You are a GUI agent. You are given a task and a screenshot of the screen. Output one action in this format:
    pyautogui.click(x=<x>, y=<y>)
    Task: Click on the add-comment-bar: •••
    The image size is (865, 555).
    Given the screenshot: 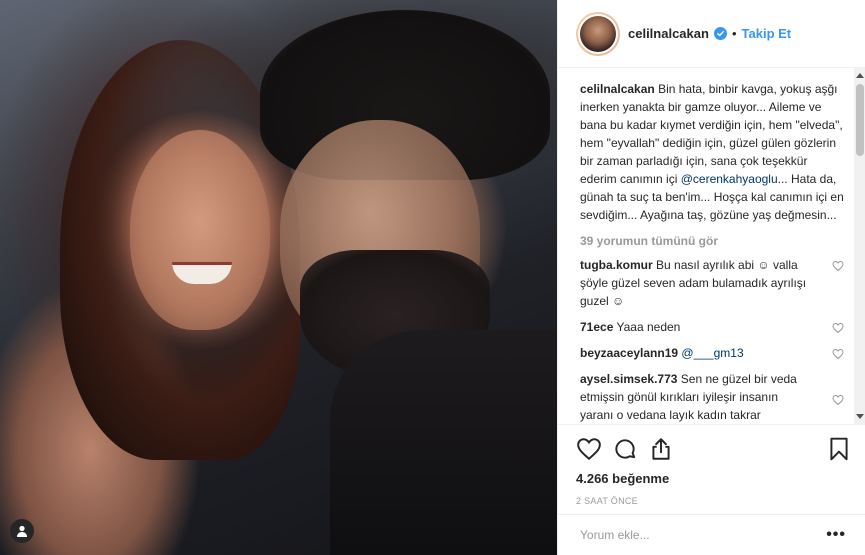 What is the action you would take?
    pyautogui.click(x=711, y=534)
    